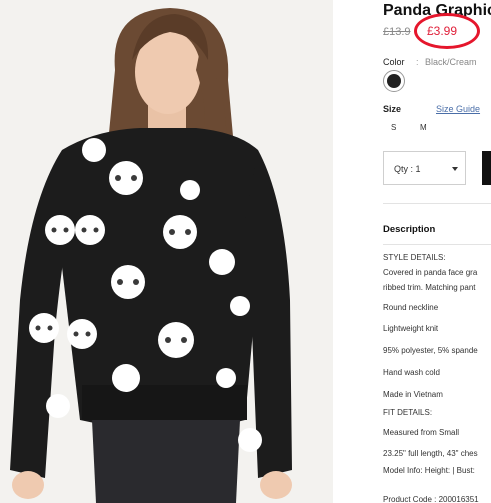 Image resolution: width=491 pixels, height=503 pixels. What do you see at coordinates (458, 109) in the screenshot?
I see `size-guide-link: Size Guide` at bounding box center [458, 109].